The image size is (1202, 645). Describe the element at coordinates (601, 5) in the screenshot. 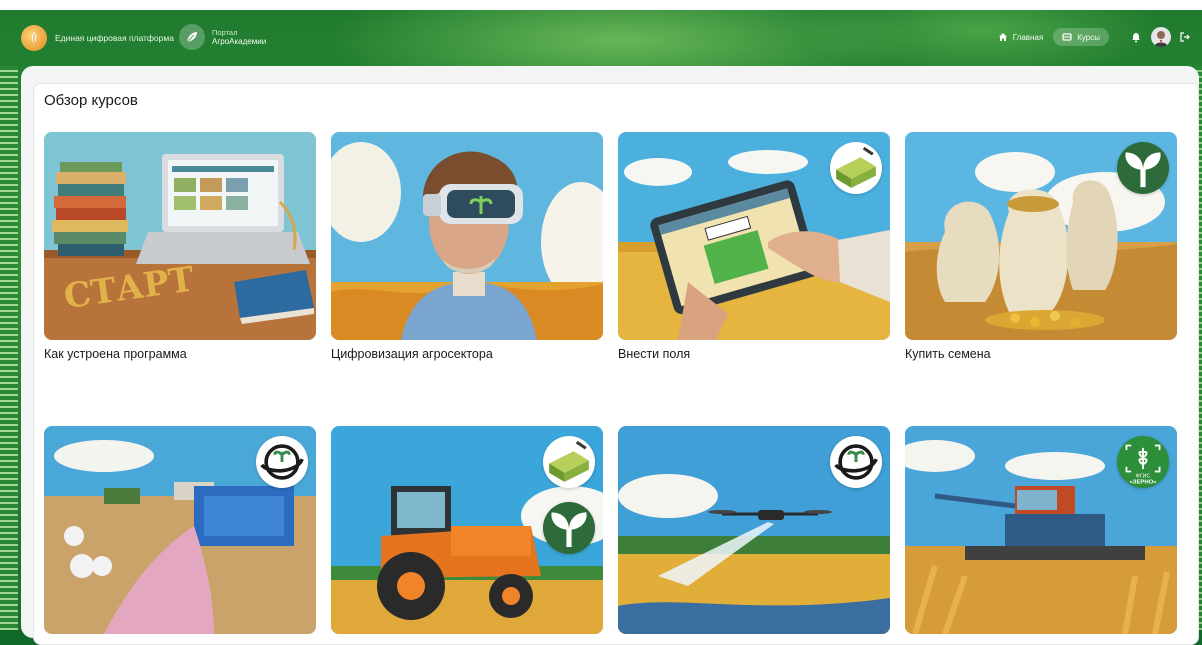

I see `browser-top-strip` at that location.